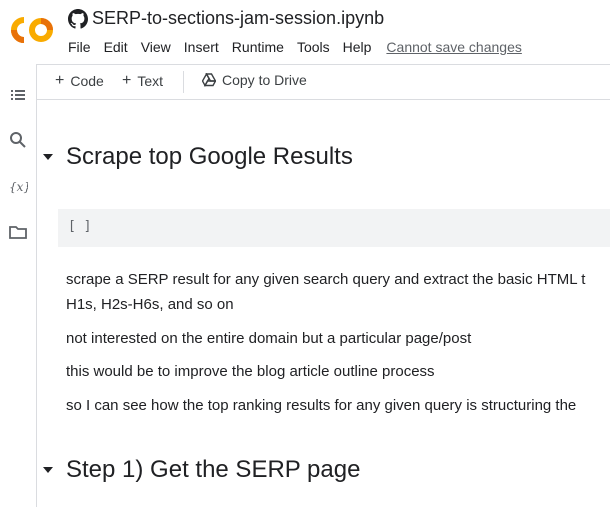 The image size is (610, 507). What do you see at coordinates (18, 232) in the screenshot?
I see `folder-icon` at bounding box center [18, 232].